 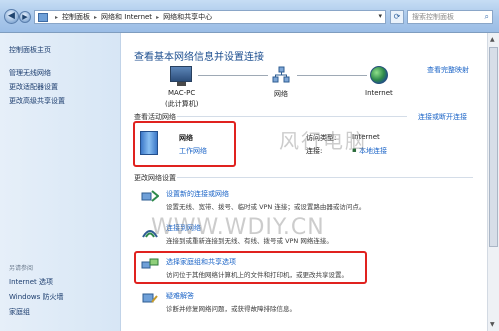 What do you see at coordinates (36, 297) in the screenshot?
I see `sidebar-item-windows-firewall: Windows 防火墙` at bounding box center [36, 297].